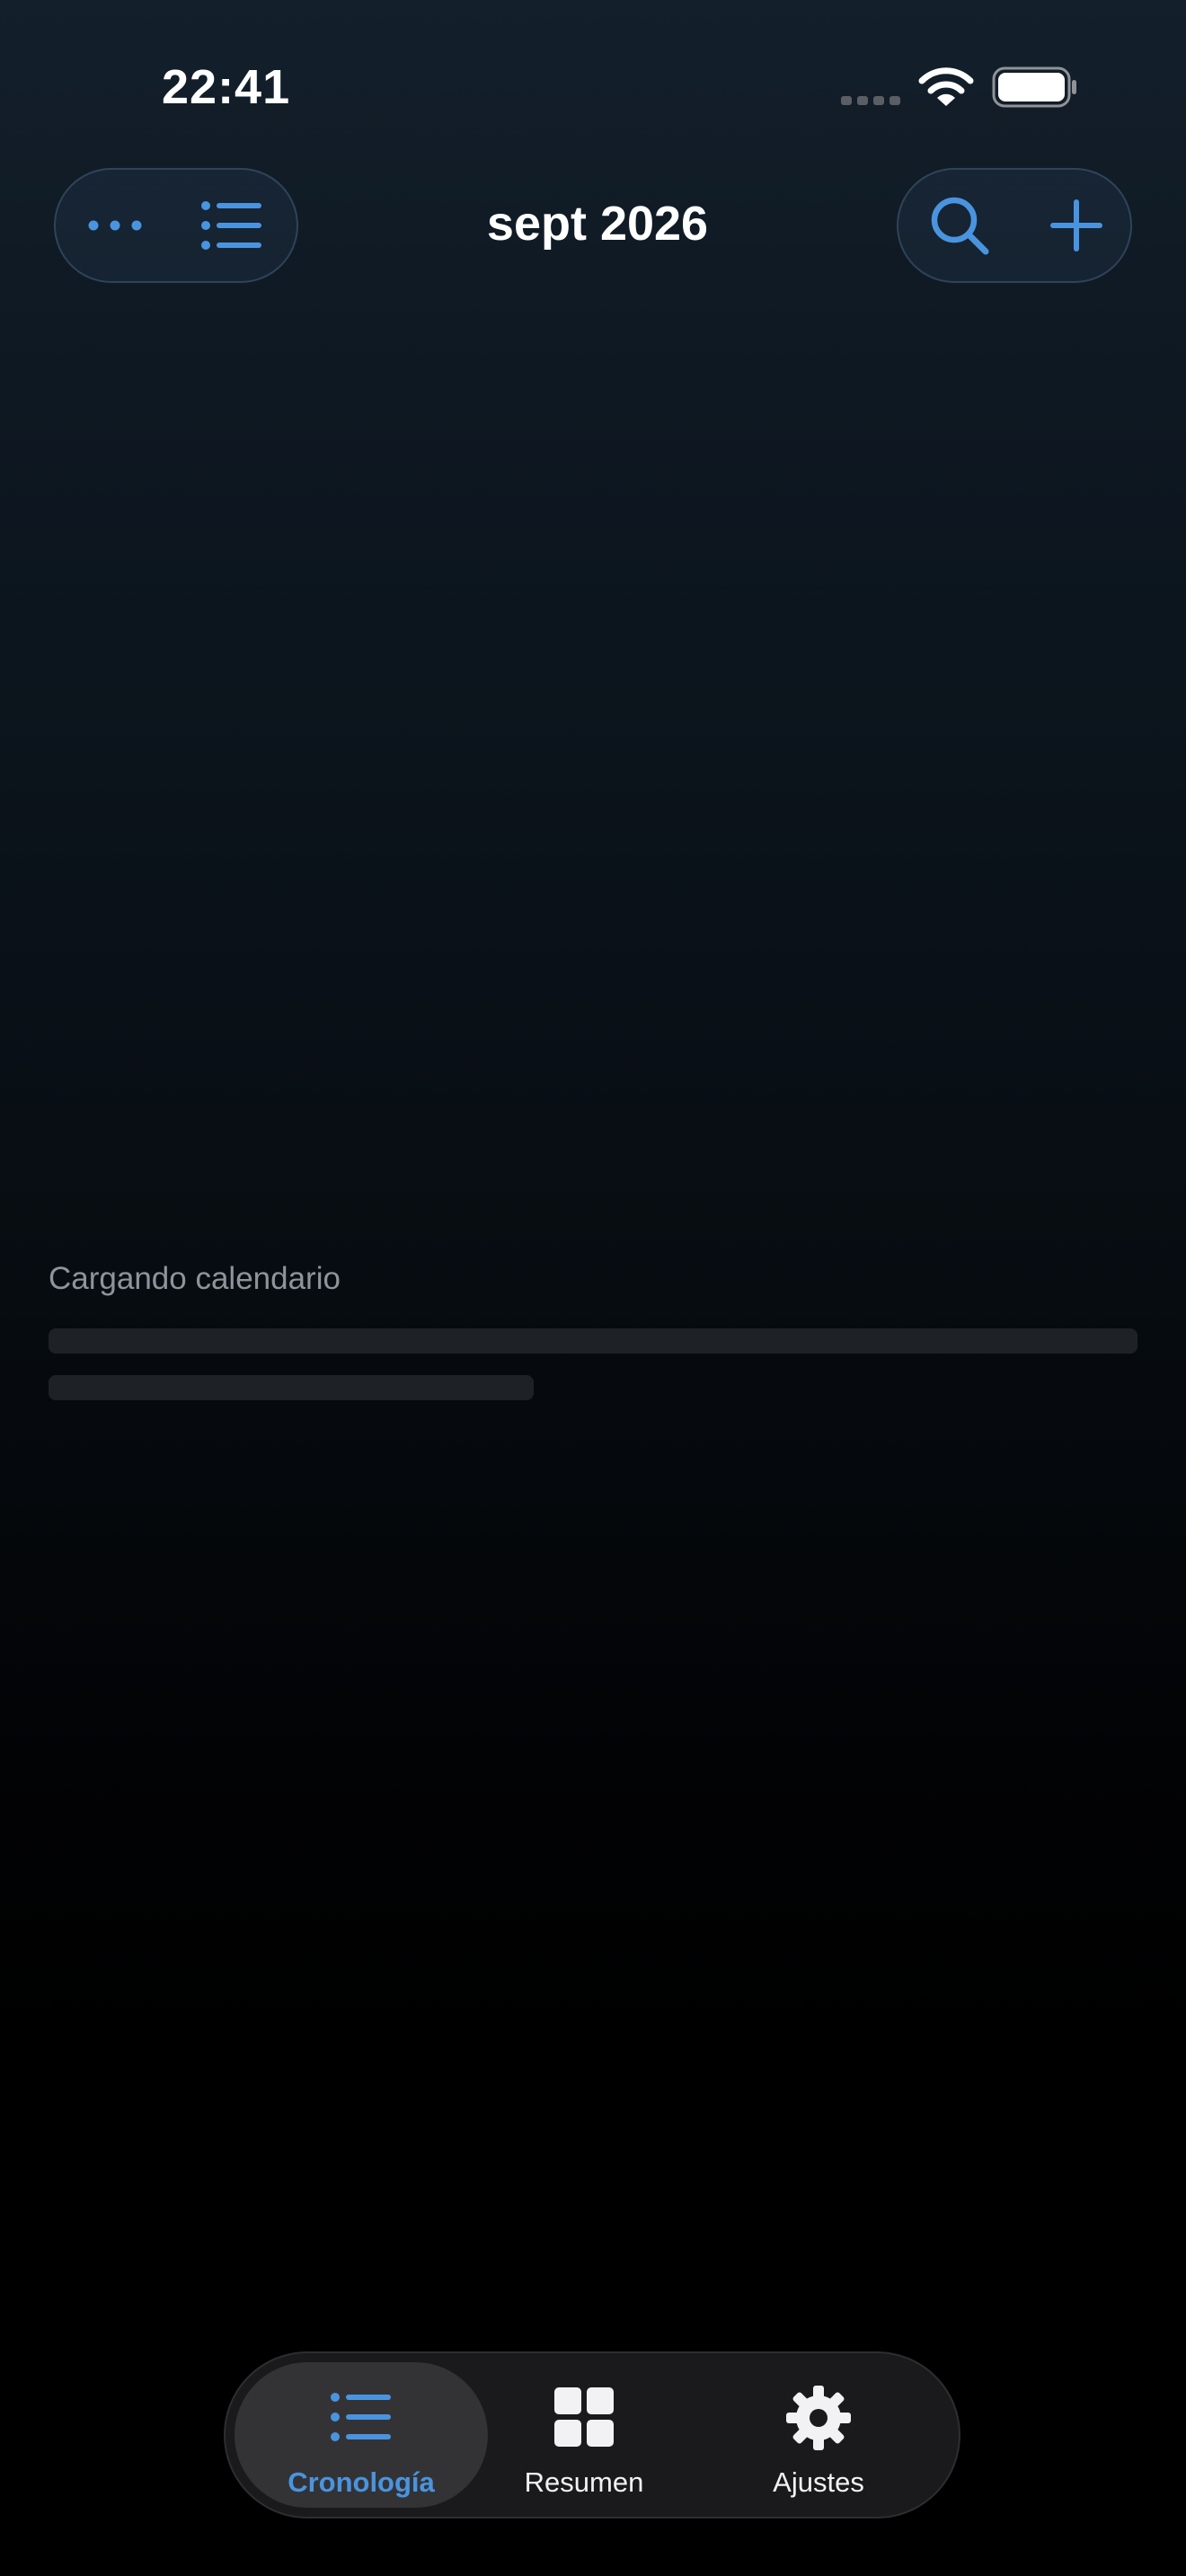 This screenshot has height=2576, width=1186. What do you see at coordinates (195, 1278) in the screenshot?
I see `loading-label: Cargando calendario` at bounding box center [195, 1278].